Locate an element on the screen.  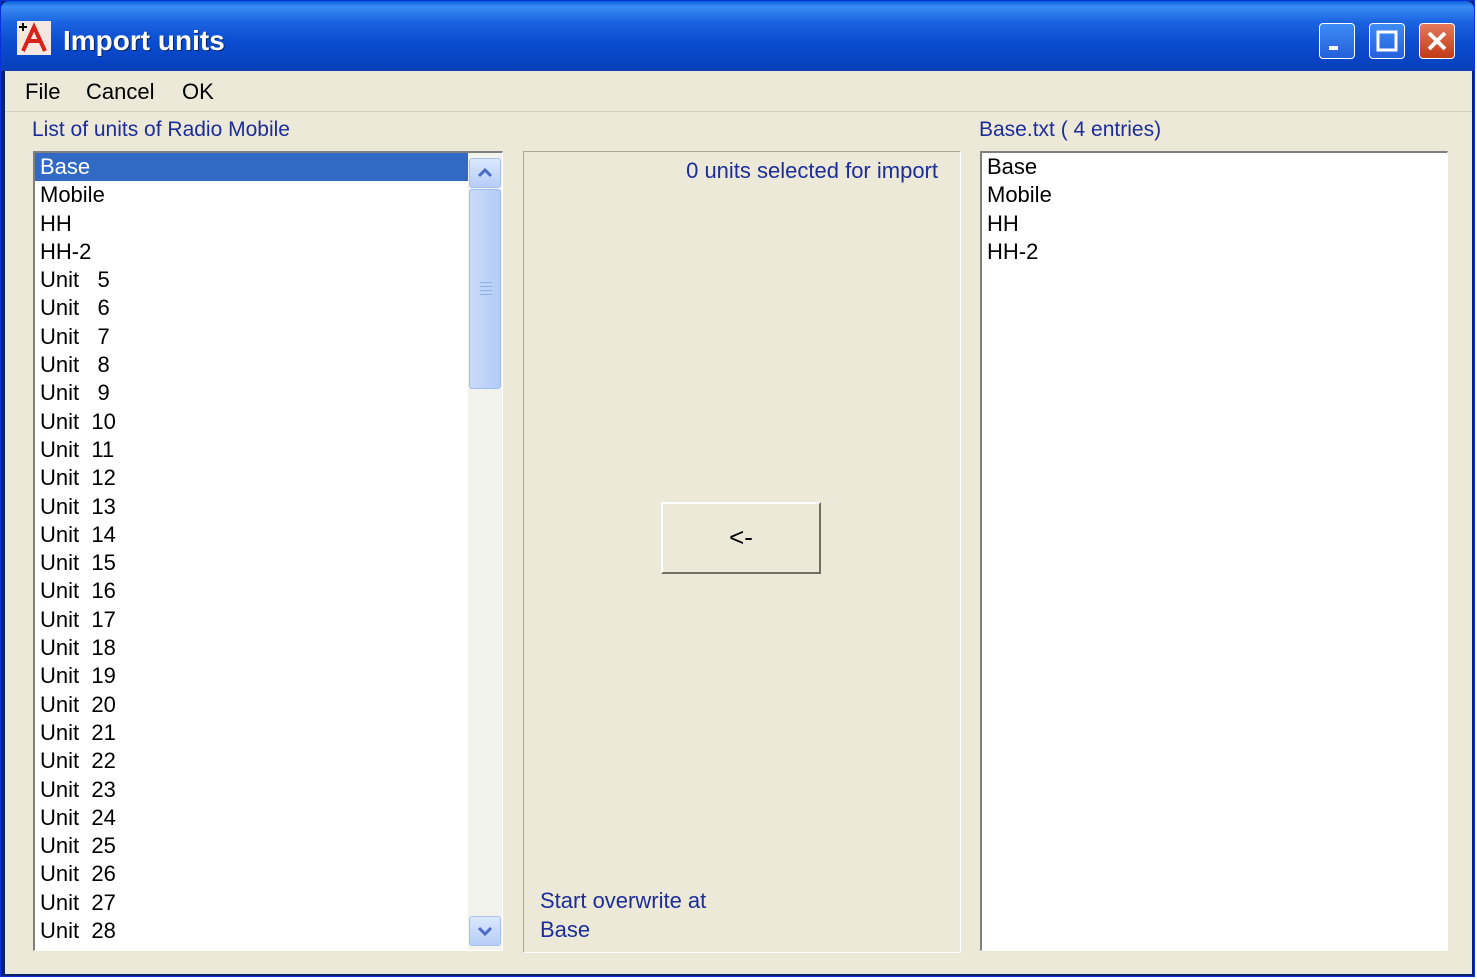
overwrite-label: Start overwrite at is located at coordinates (623, 900).